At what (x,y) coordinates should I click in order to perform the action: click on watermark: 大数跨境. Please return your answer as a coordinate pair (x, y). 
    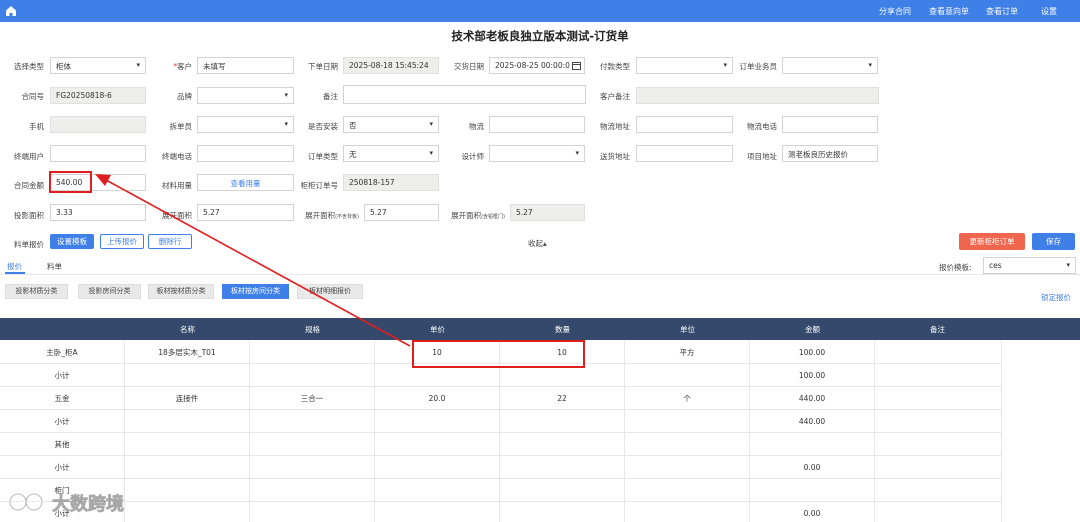
    Looking at the image, I should click on (88, 503).